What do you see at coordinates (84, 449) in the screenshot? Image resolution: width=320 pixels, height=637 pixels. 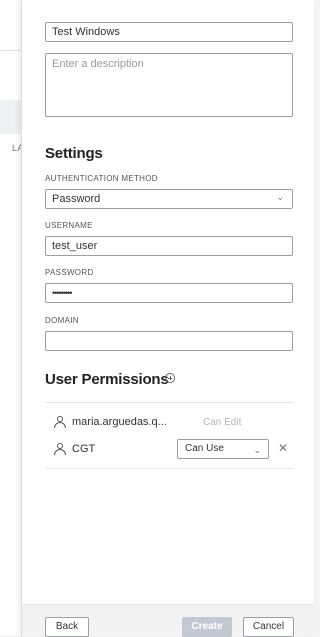 I see `permission-user-name: CGT` at bounding box center [84, 449].